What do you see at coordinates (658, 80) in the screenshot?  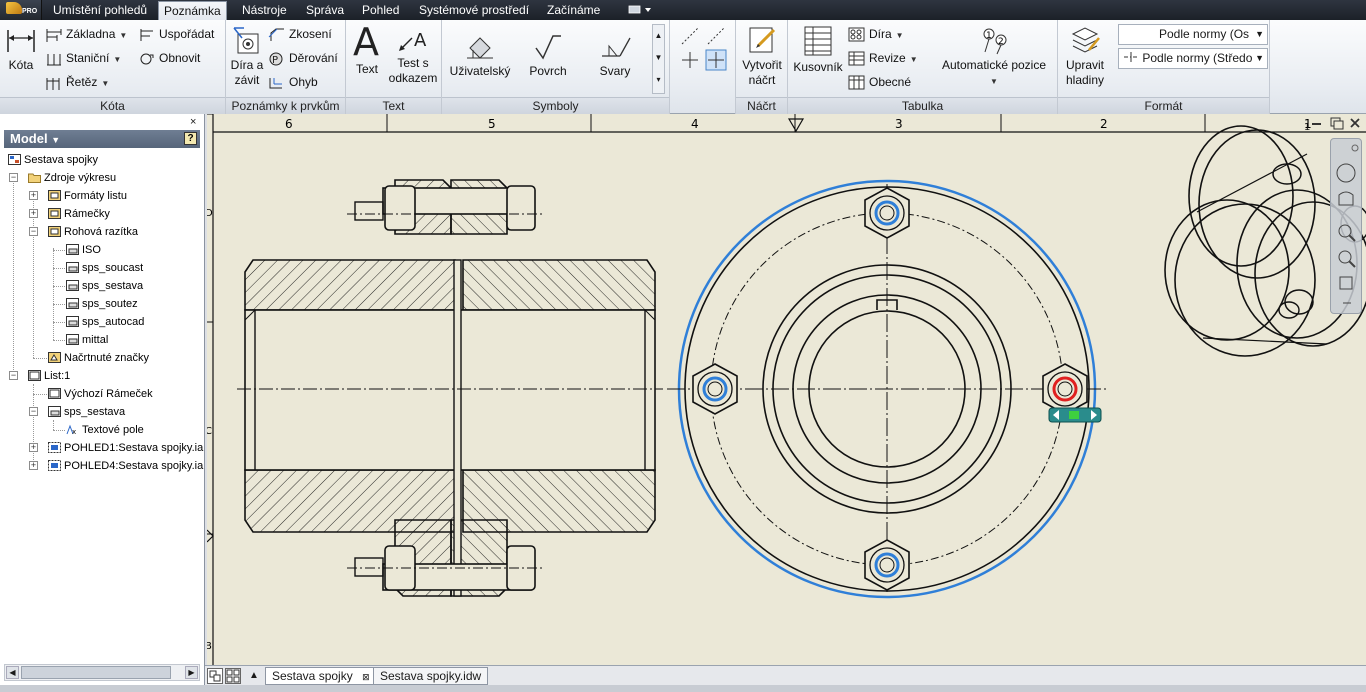 I see `gallery-more-icon: ▾` at bounding box center [658, 80].